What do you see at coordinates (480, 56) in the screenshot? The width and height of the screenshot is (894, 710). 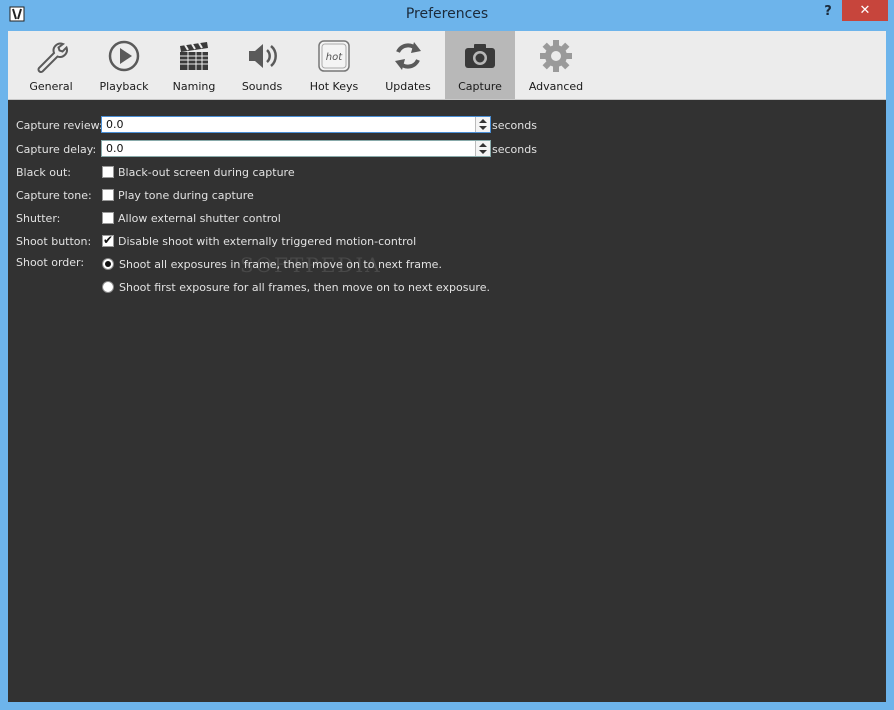 I see `camera-icon` at bounding box center [480, 56].